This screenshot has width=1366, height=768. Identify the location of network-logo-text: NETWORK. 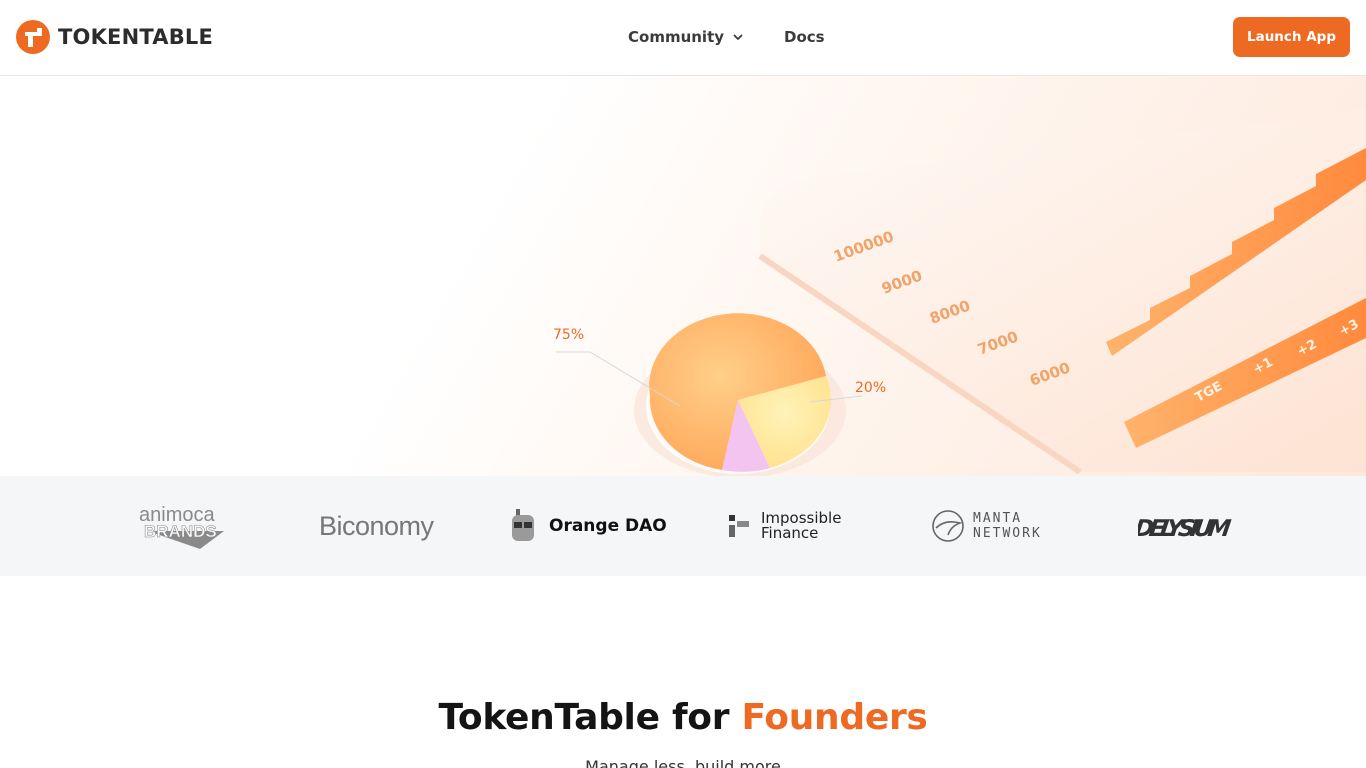
(1007, 533).